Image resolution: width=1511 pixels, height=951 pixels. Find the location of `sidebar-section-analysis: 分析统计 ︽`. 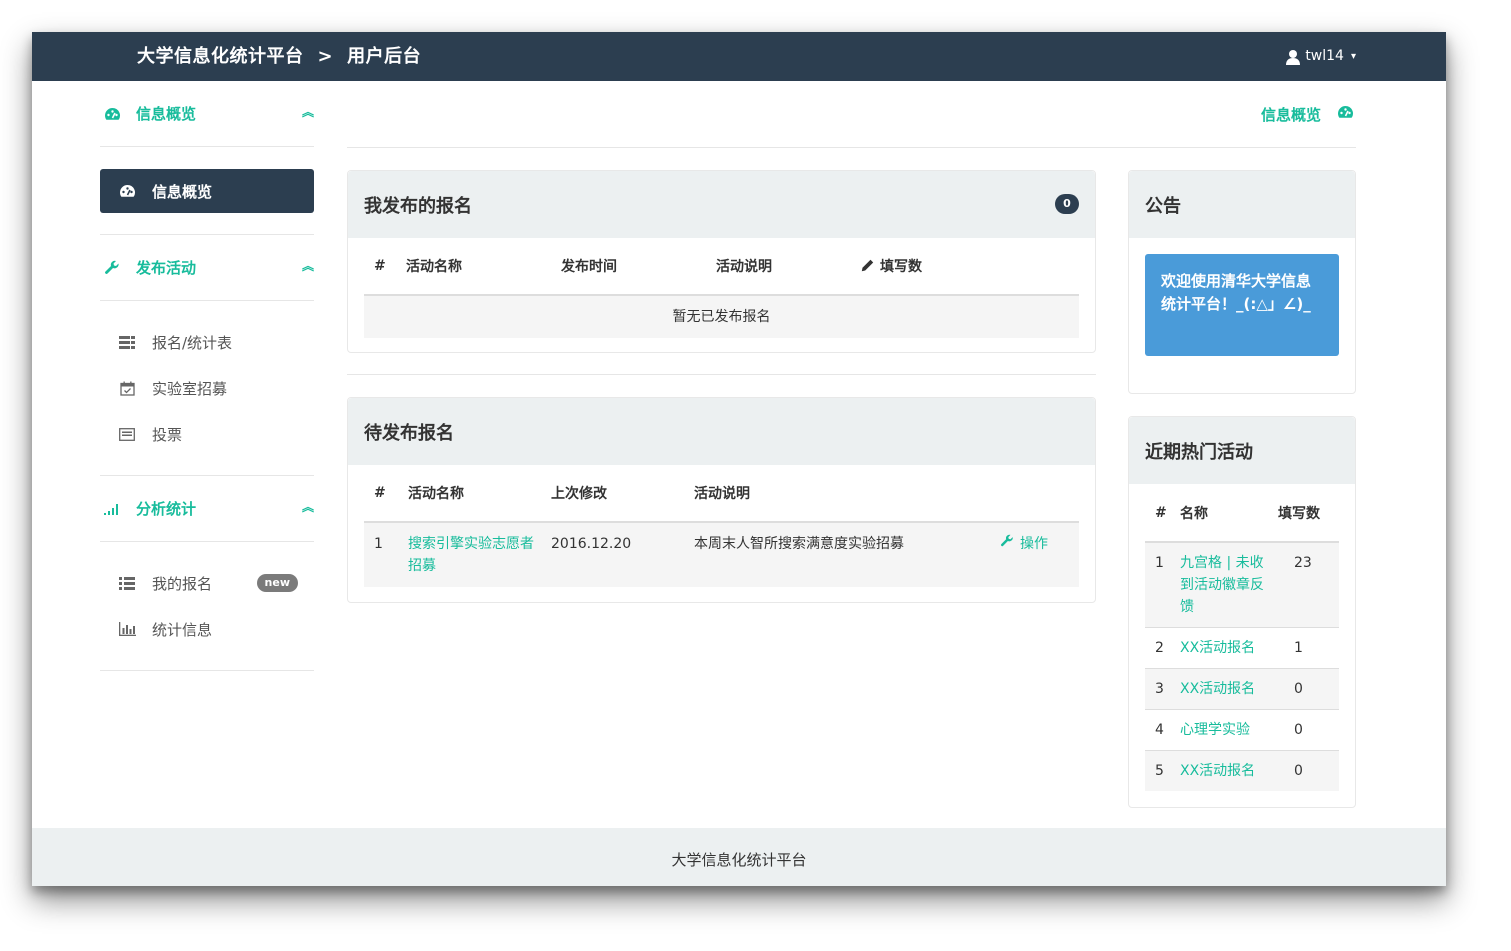

sidebar-section-analysis: 分析统计 ︽ is located at coordinates (207, 509).